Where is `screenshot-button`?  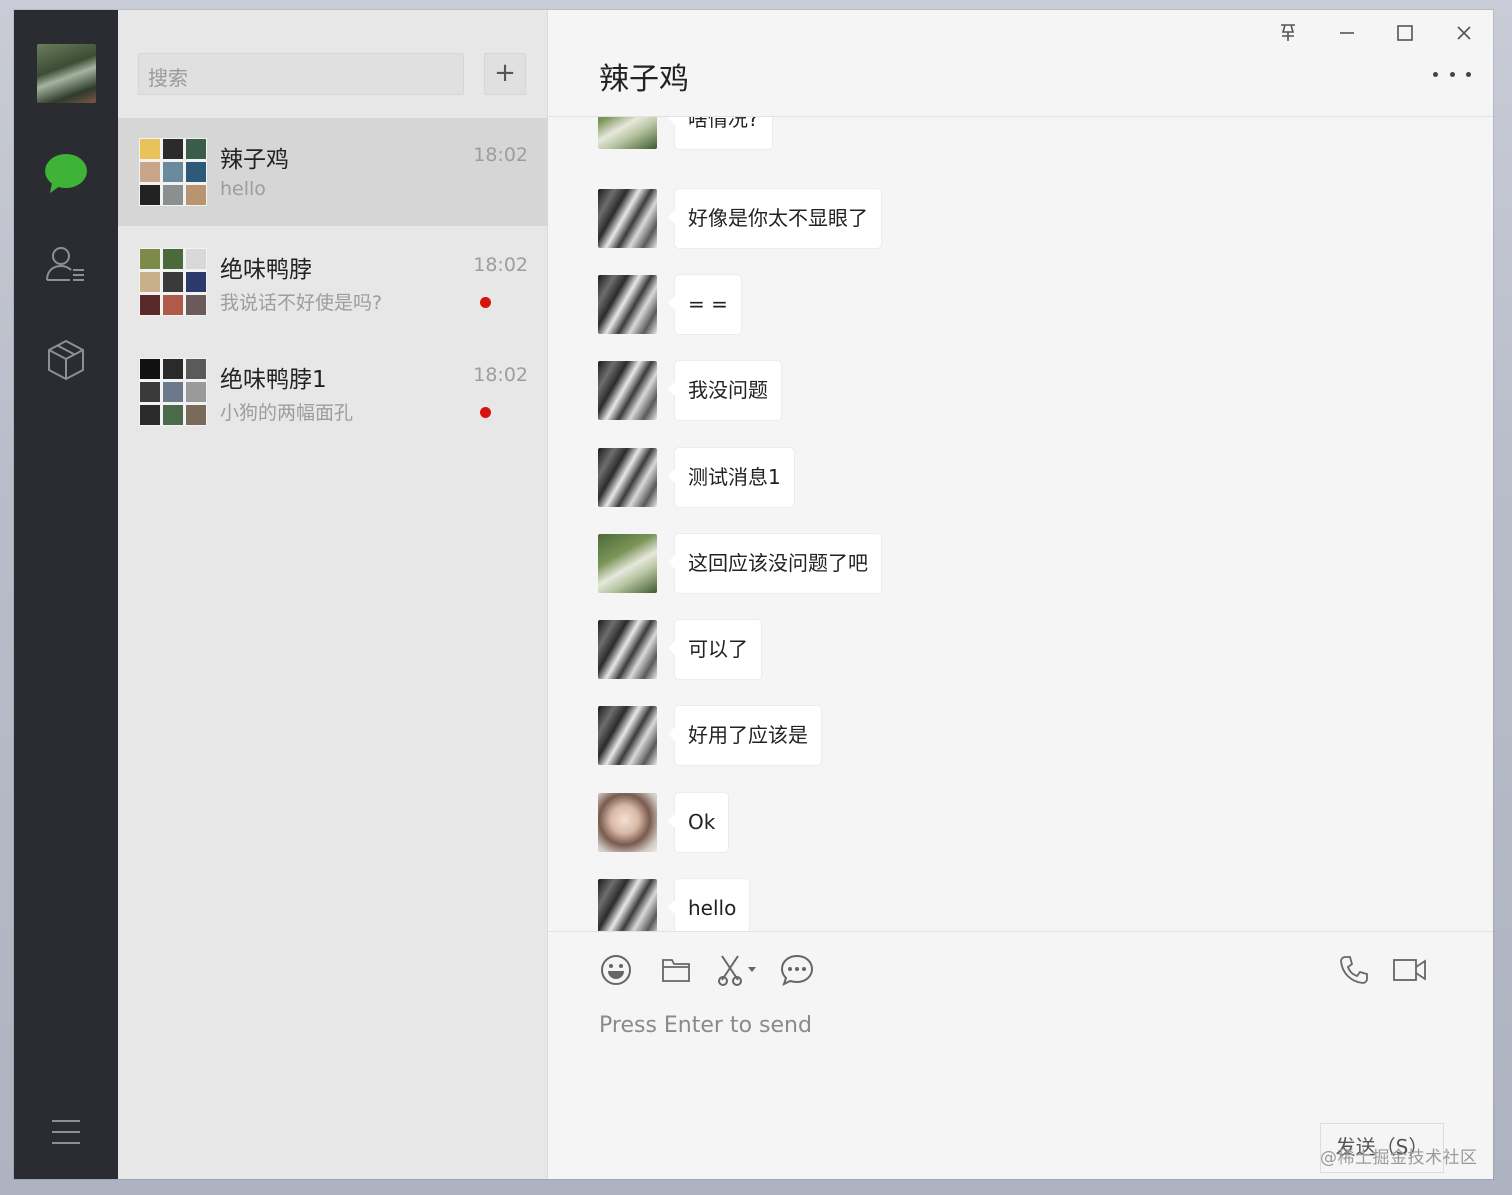
screenshot-button is located at coordinates (738, 970).